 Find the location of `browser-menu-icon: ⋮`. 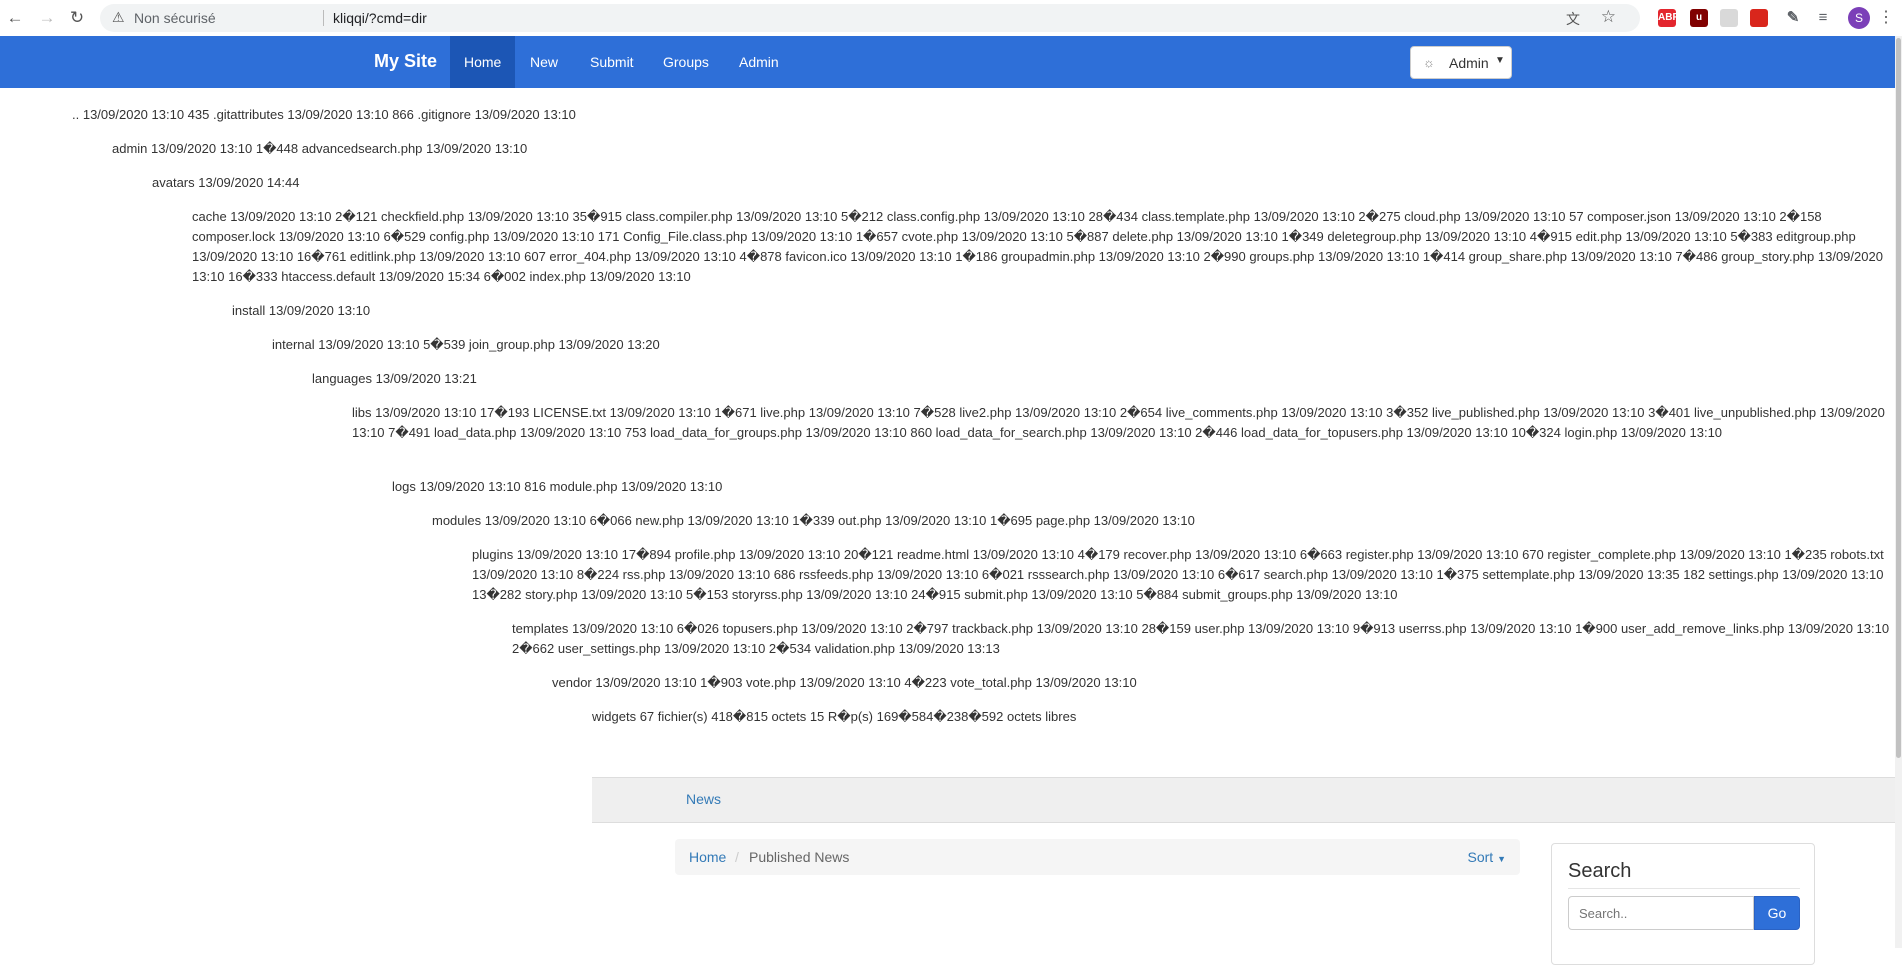

browser-menu-icon: ⋮ is located at coordinates (1886, 17).